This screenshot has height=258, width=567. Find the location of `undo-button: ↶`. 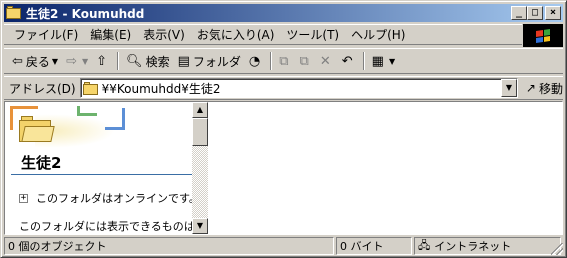

undo-button: ↶ is located at coordinates (349, 61).